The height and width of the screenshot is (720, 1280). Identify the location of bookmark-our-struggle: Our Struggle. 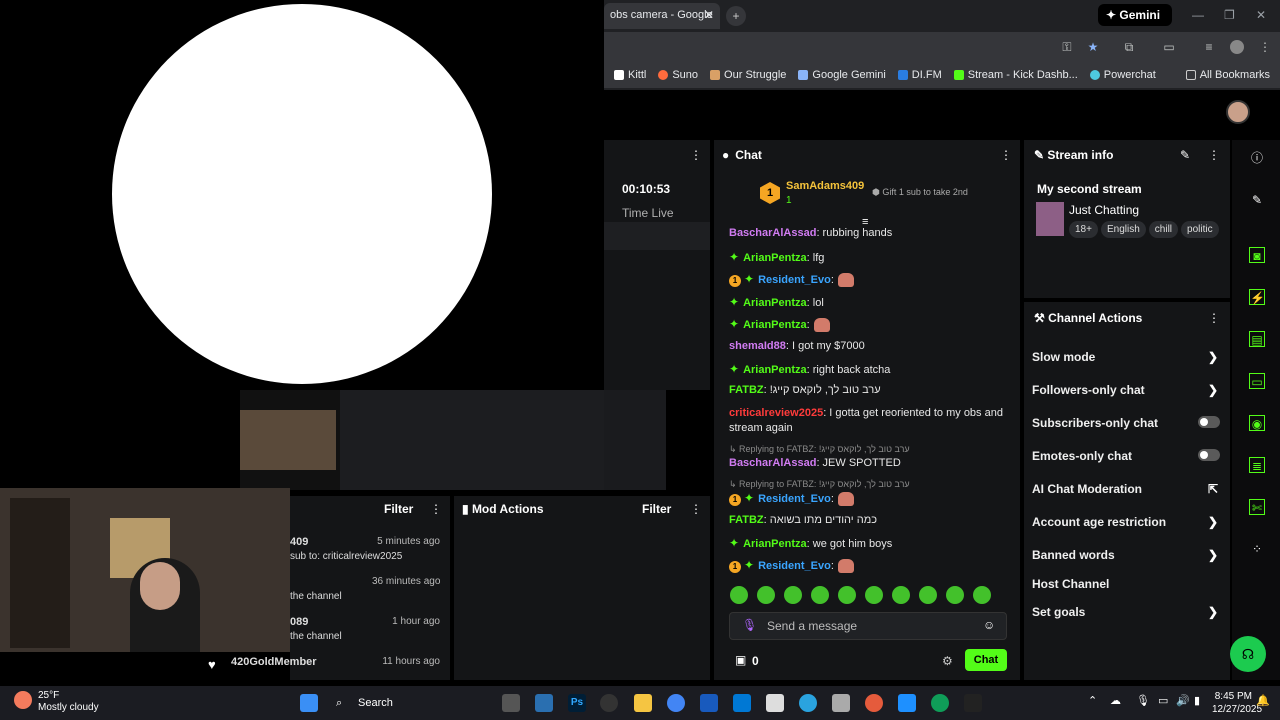
(748, 75).